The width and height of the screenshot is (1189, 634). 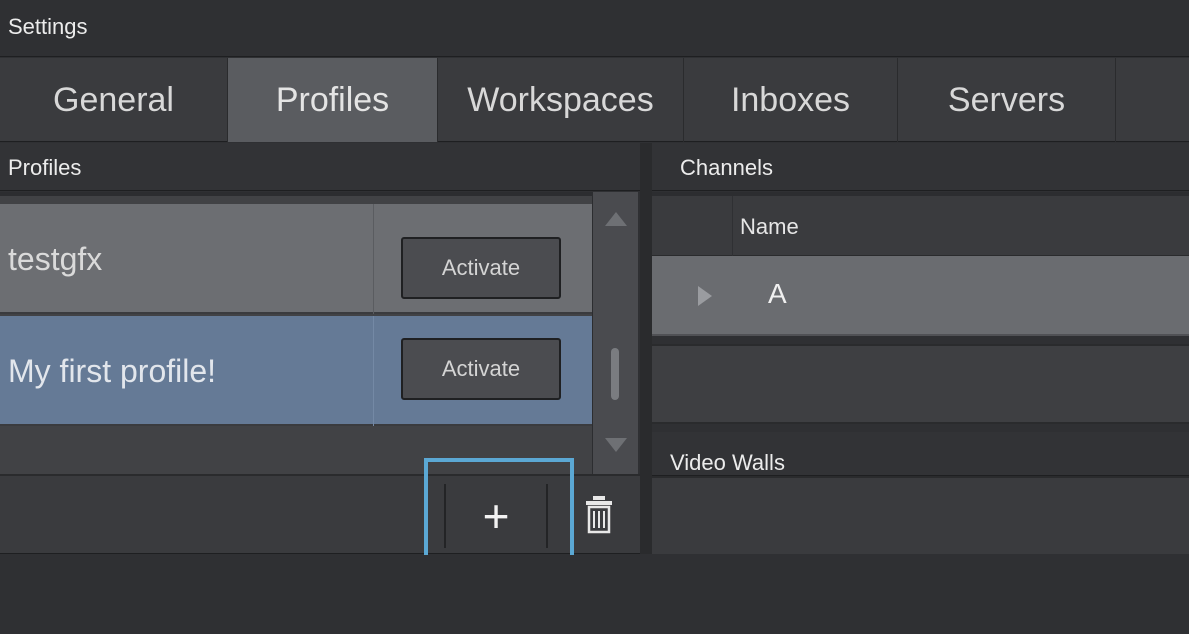 I want to click on profile-name: My first profile!, so click(x=187, y=371).